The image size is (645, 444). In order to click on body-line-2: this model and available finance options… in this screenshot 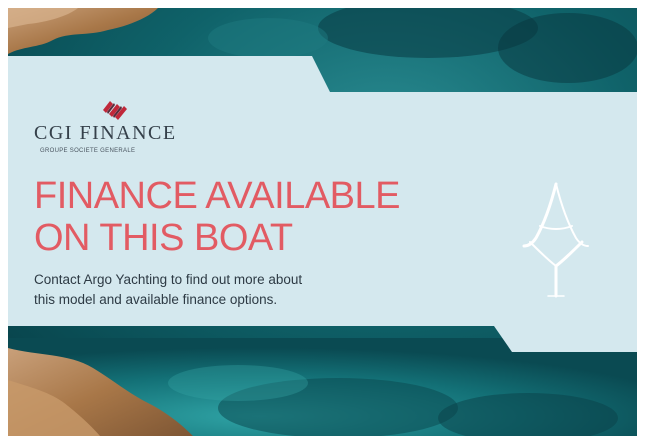, I will do `click(156, 299)`.